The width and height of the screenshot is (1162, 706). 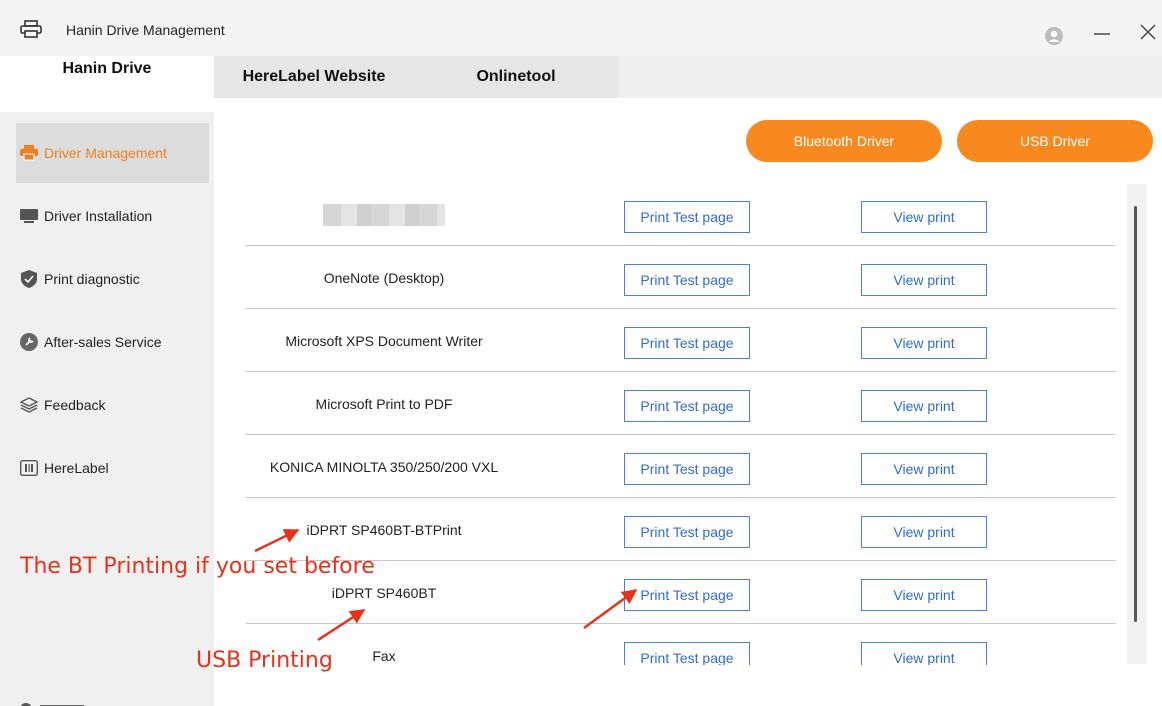 What do you see at coordinates (105, 153) in the screenshot?
I see `sidebar-item-label: Driver Management` at bounding box center [105, 153].